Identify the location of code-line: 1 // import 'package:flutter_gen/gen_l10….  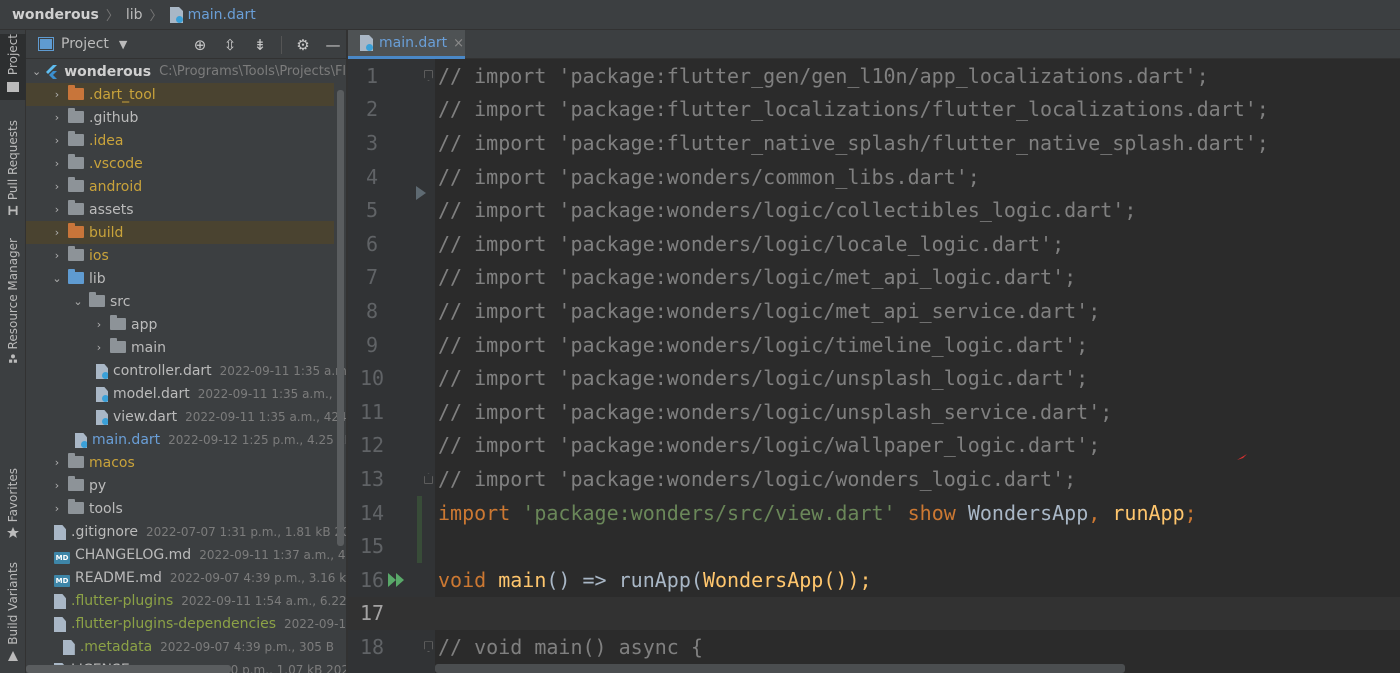
(874, 76).